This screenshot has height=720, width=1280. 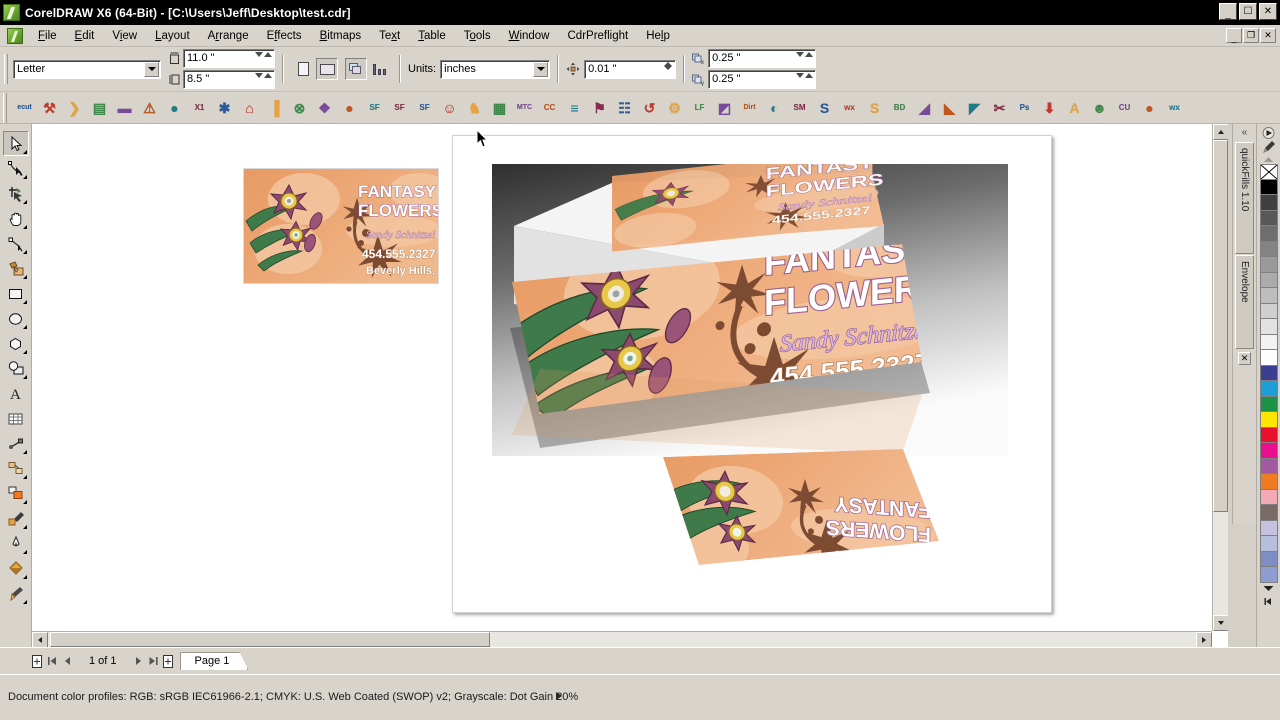 What do you see at coordinates (16, 343) in the screenshot?
I see `polygon-tool` at bounding box center [16, 343].